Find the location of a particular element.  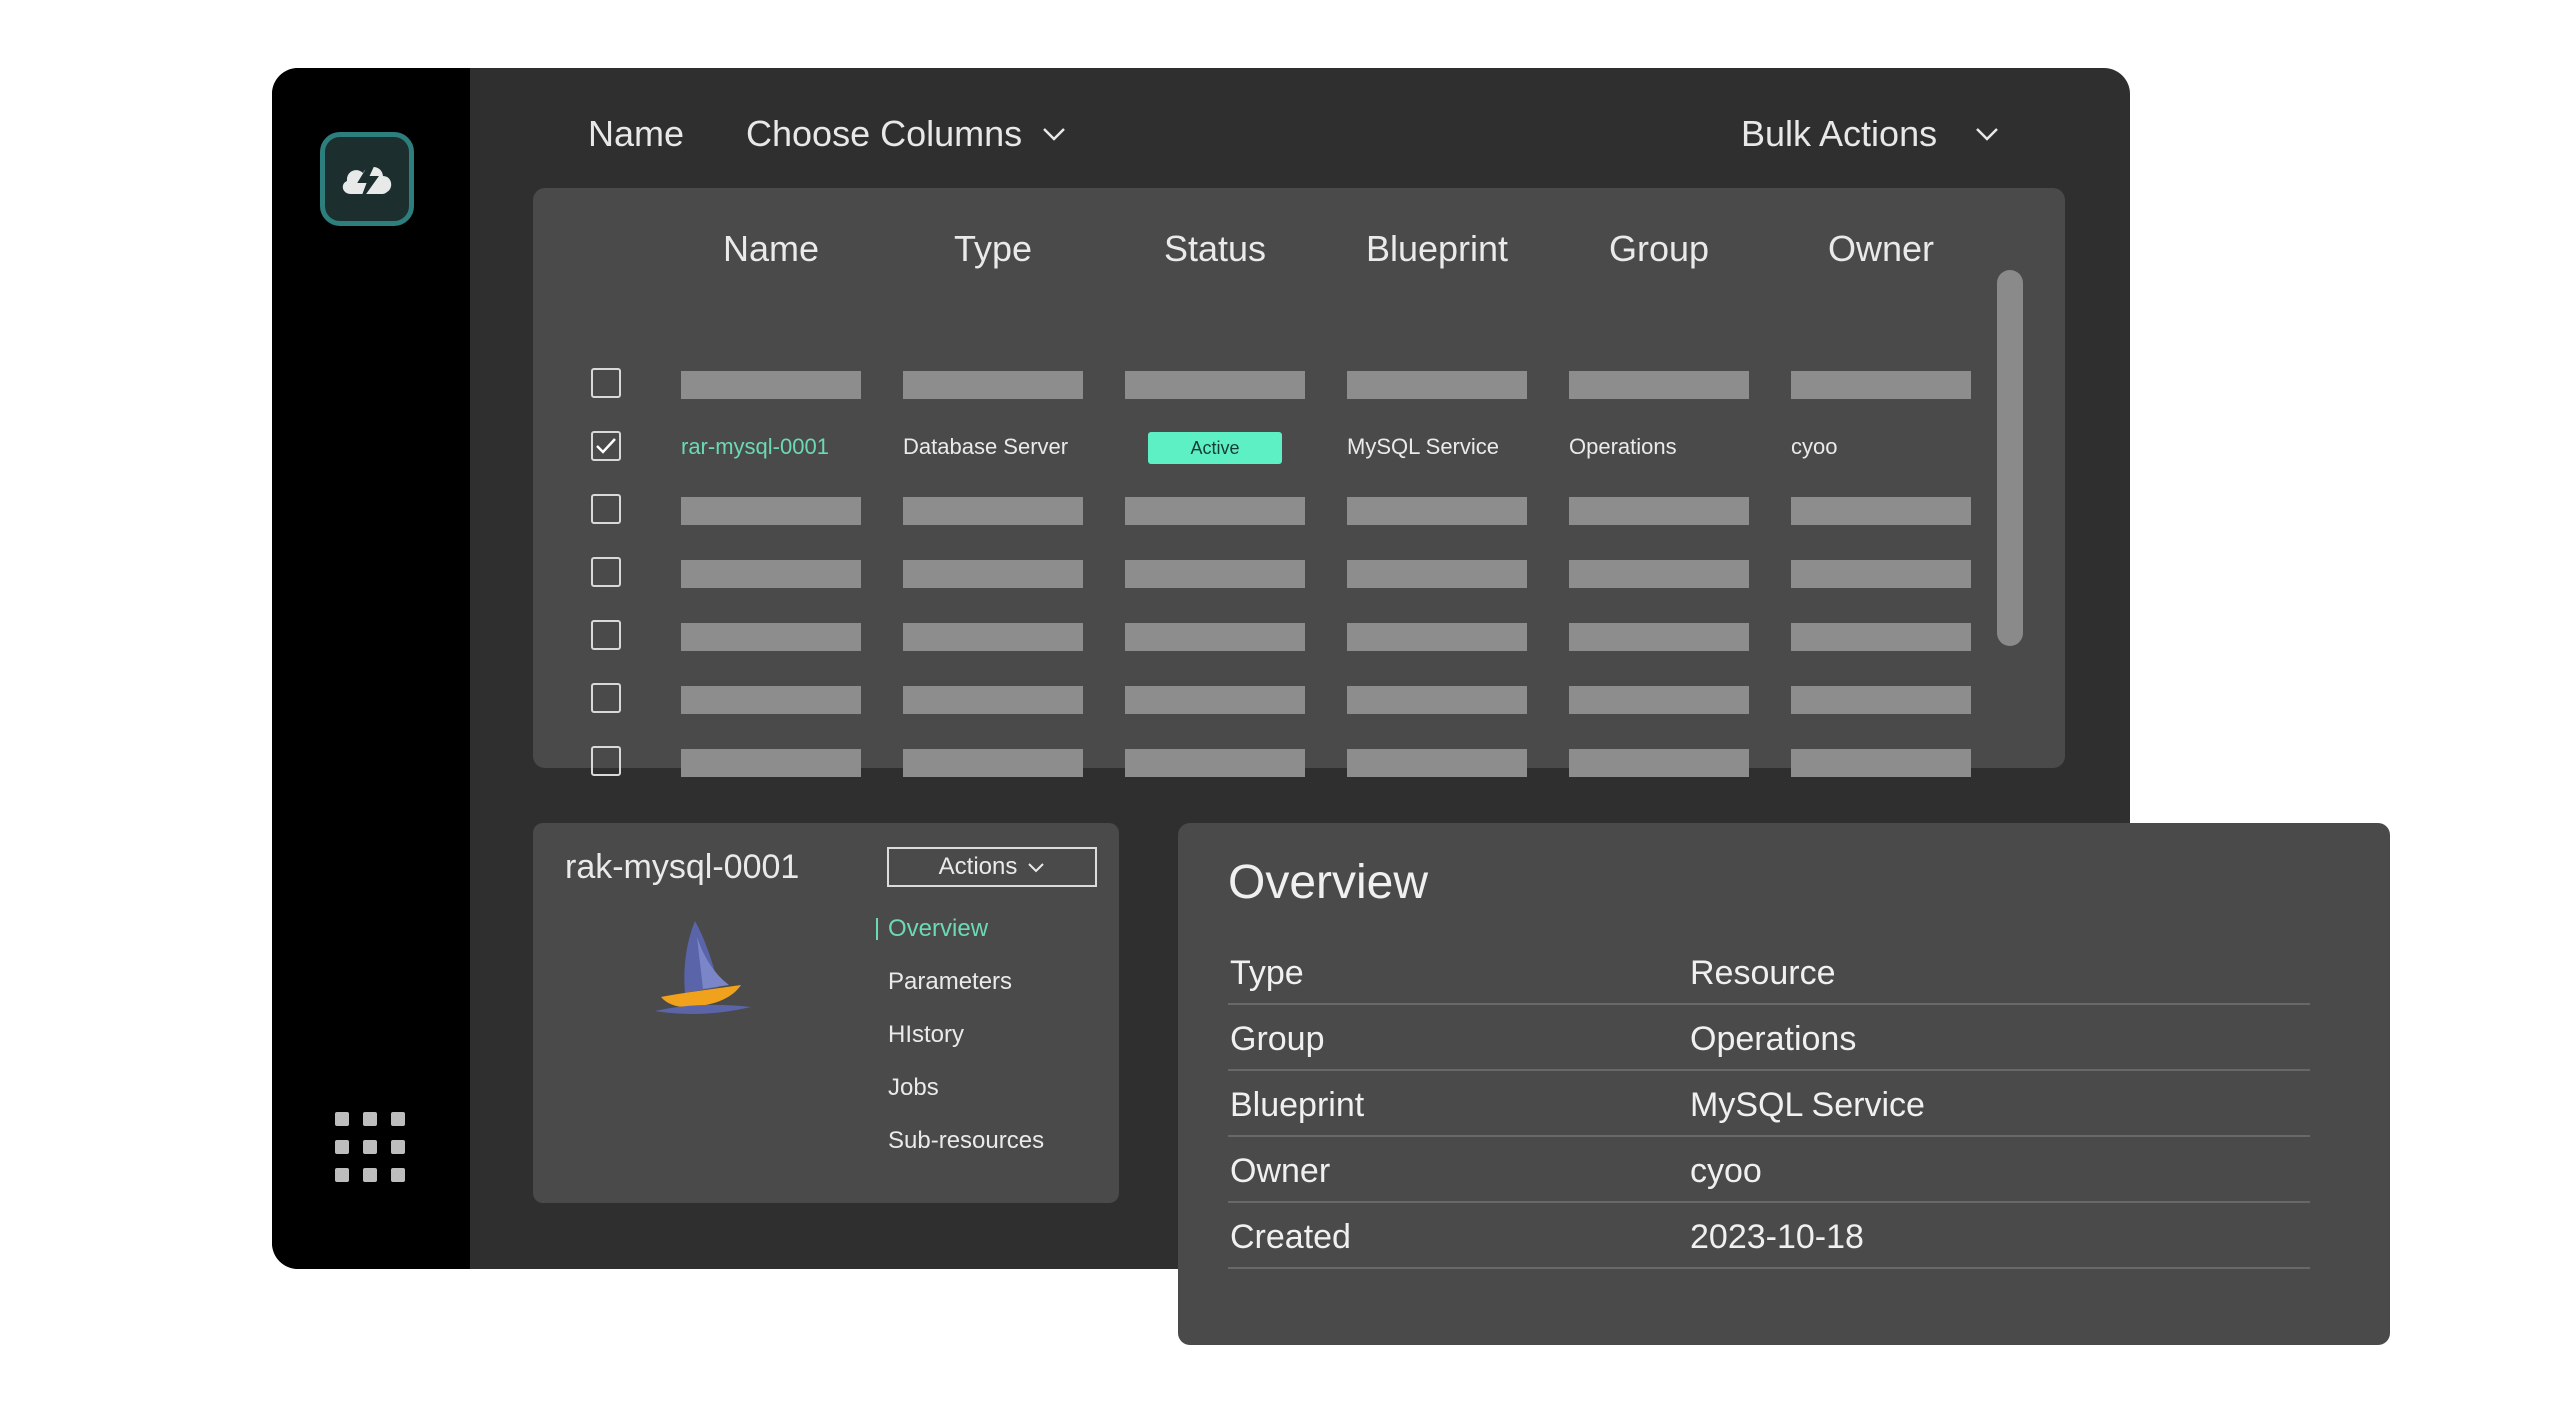

column-header-status: Status is located at coordinates (1215, 249).